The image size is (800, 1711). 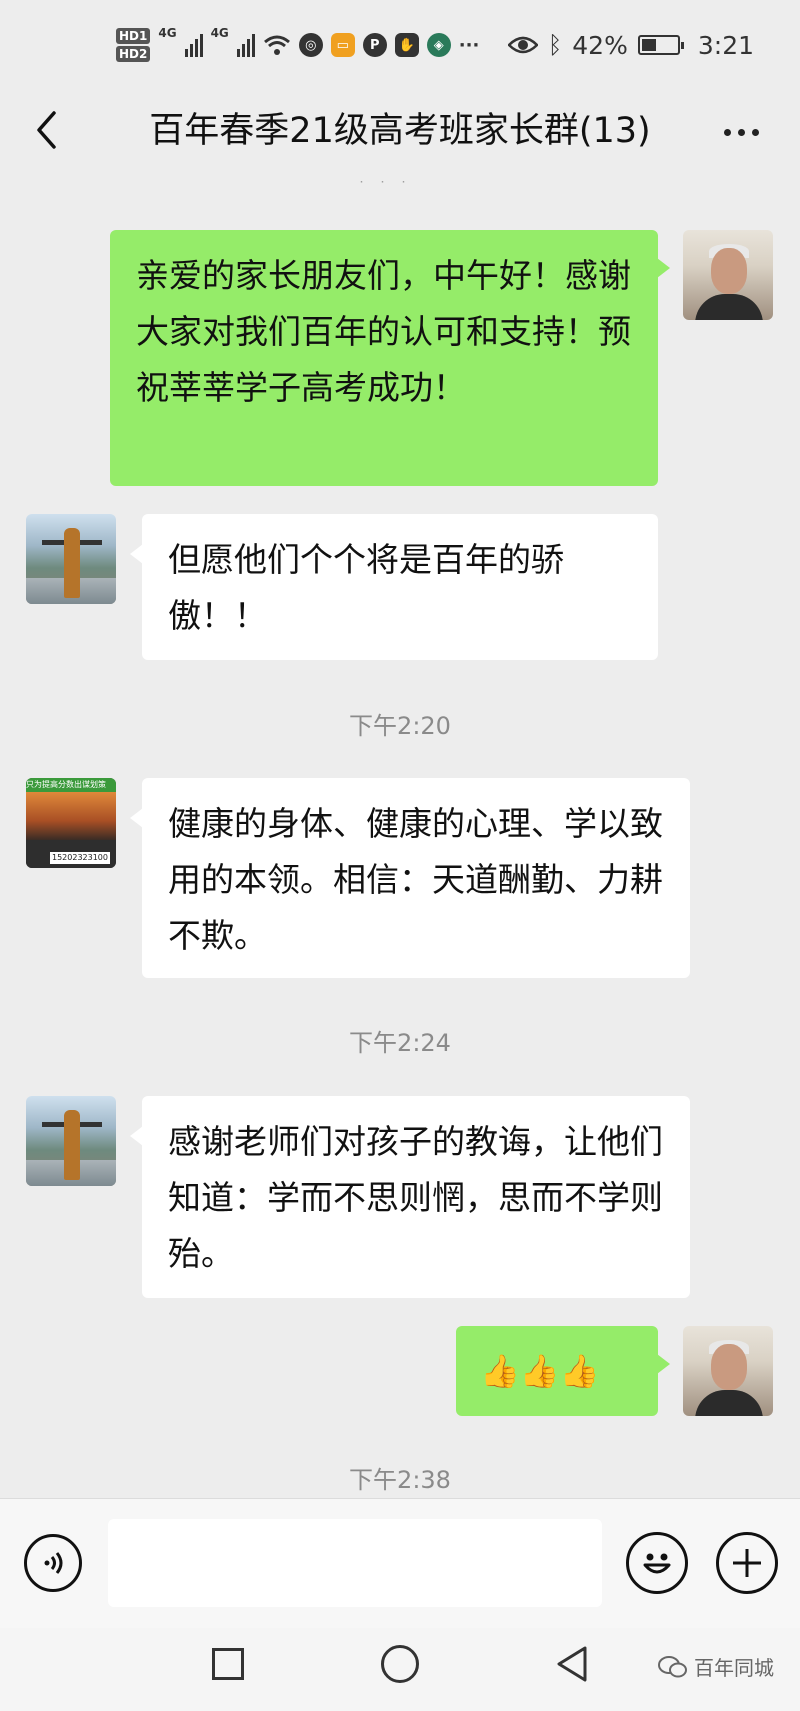 I want to click on avatar-ad: 只为提高分数出谋划策 15202323100, so click(x=71, y=823).